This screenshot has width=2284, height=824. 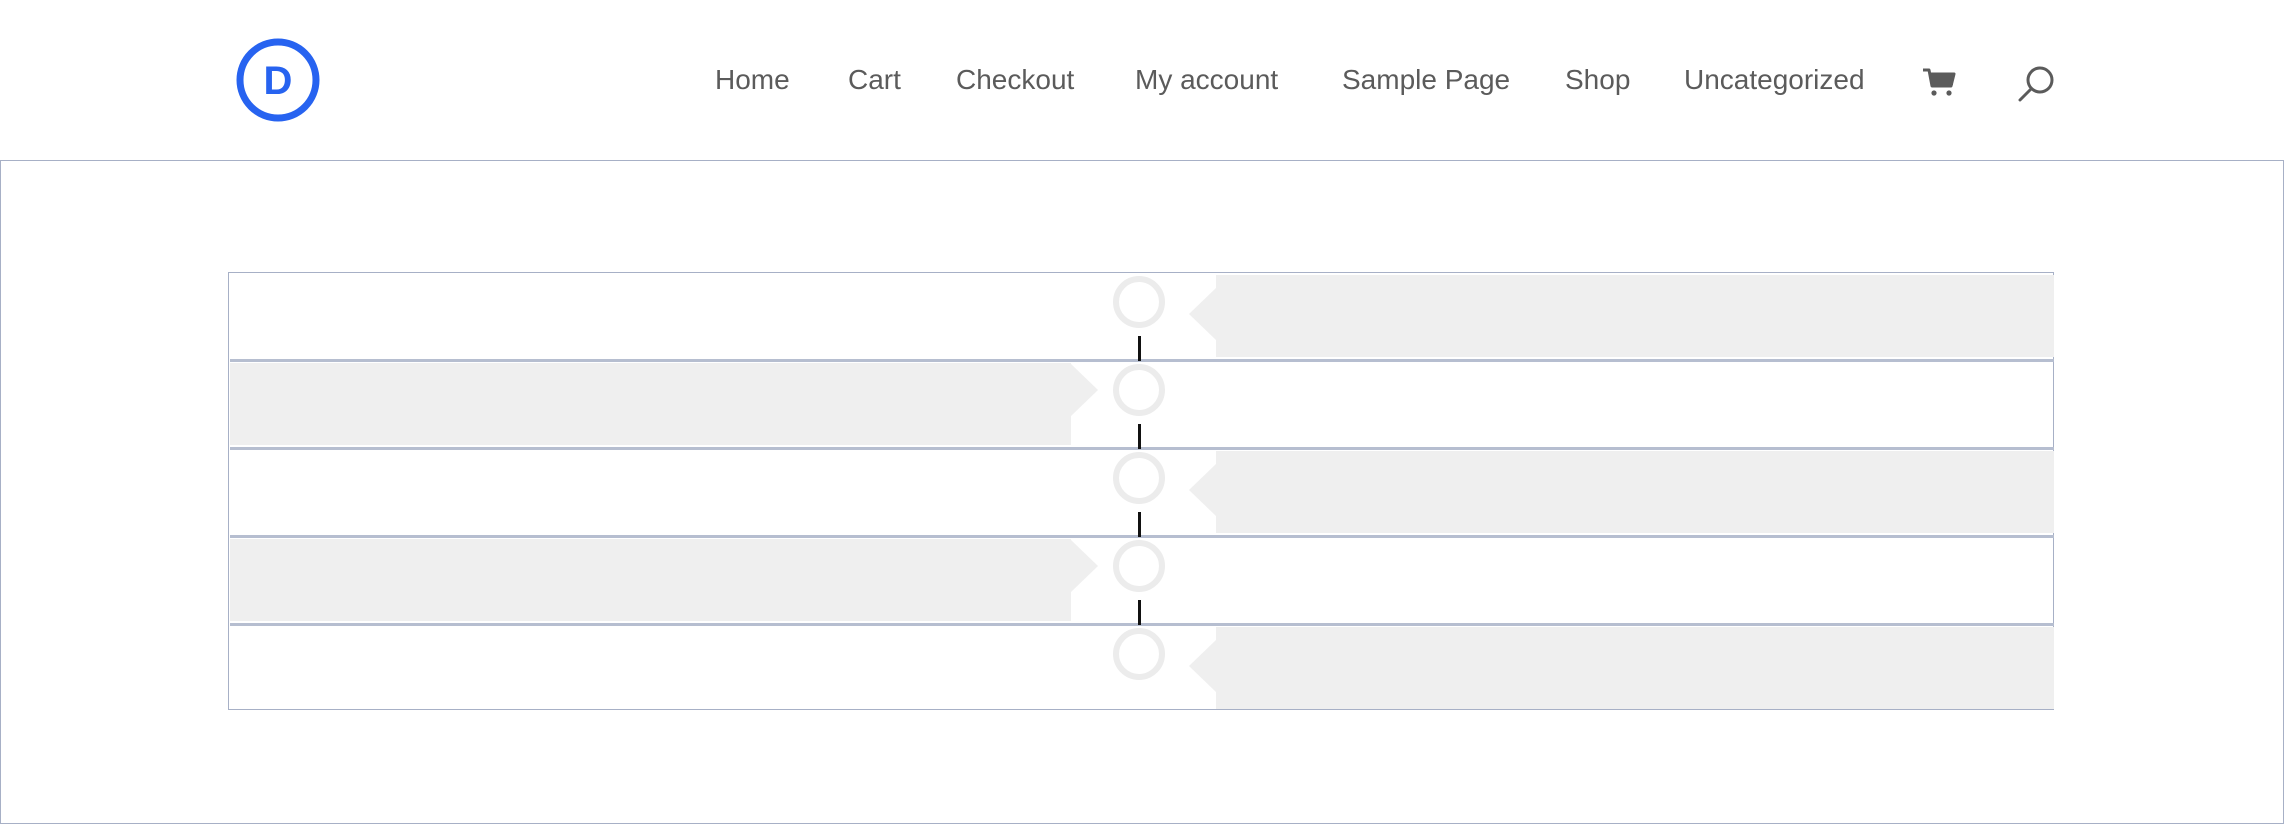 What do you see at coordinates (1015, 80) in the screenshot?
I see `nav-item-checkout: Checkout` at bounding box center [1015, 80].